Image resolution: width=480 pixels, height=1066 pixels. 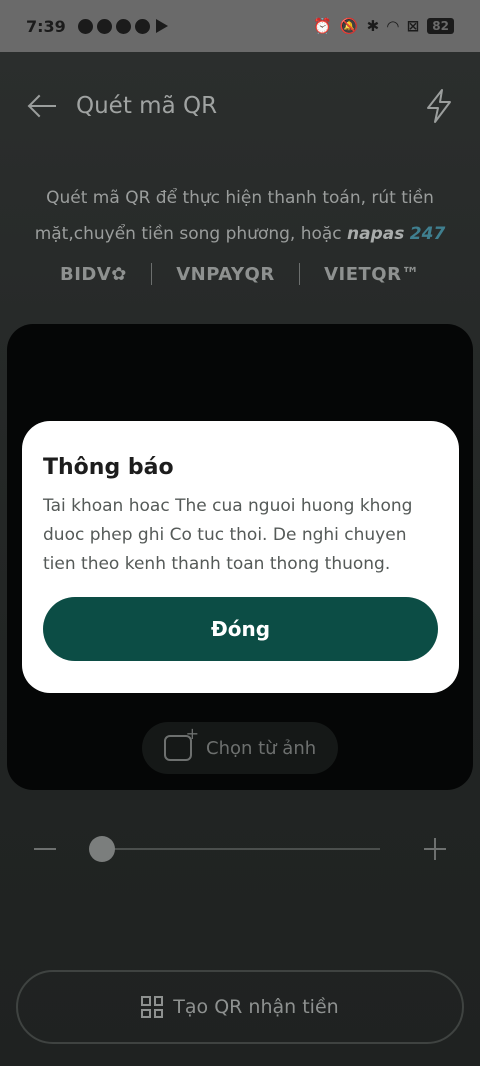 I want to click on bidv-logo: BIDV✿, so click(x=93, y=274).